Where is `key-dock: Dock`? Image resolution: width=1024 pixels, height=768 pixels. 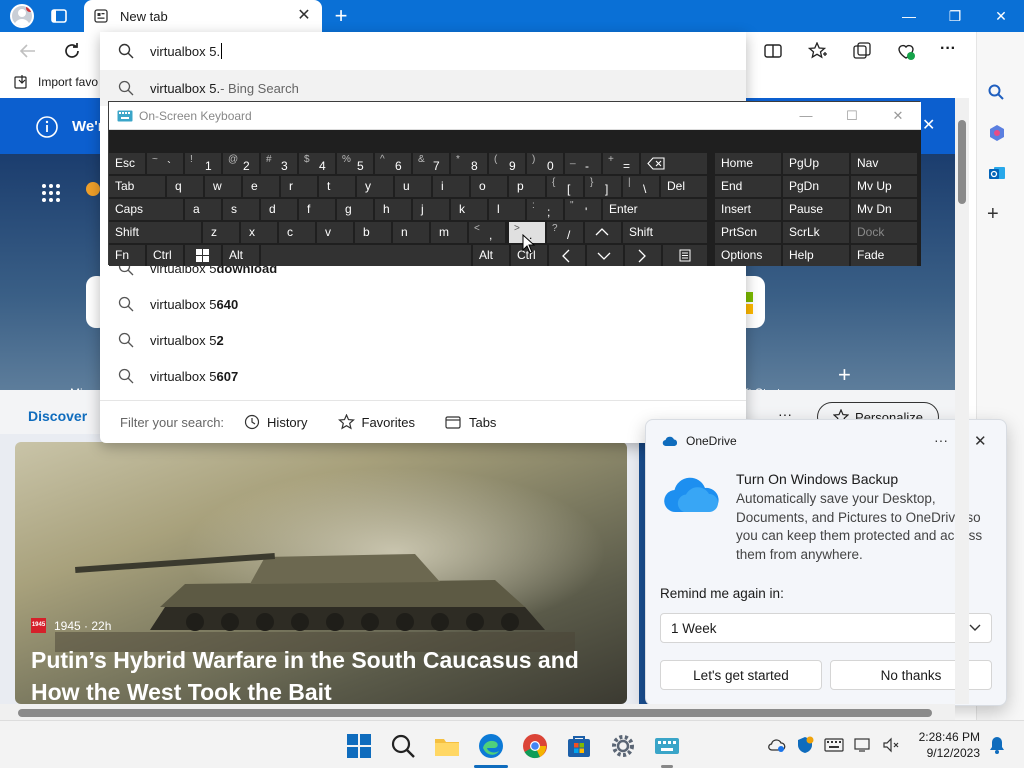
key-dock: Dock is located at coordinates (884, 232).